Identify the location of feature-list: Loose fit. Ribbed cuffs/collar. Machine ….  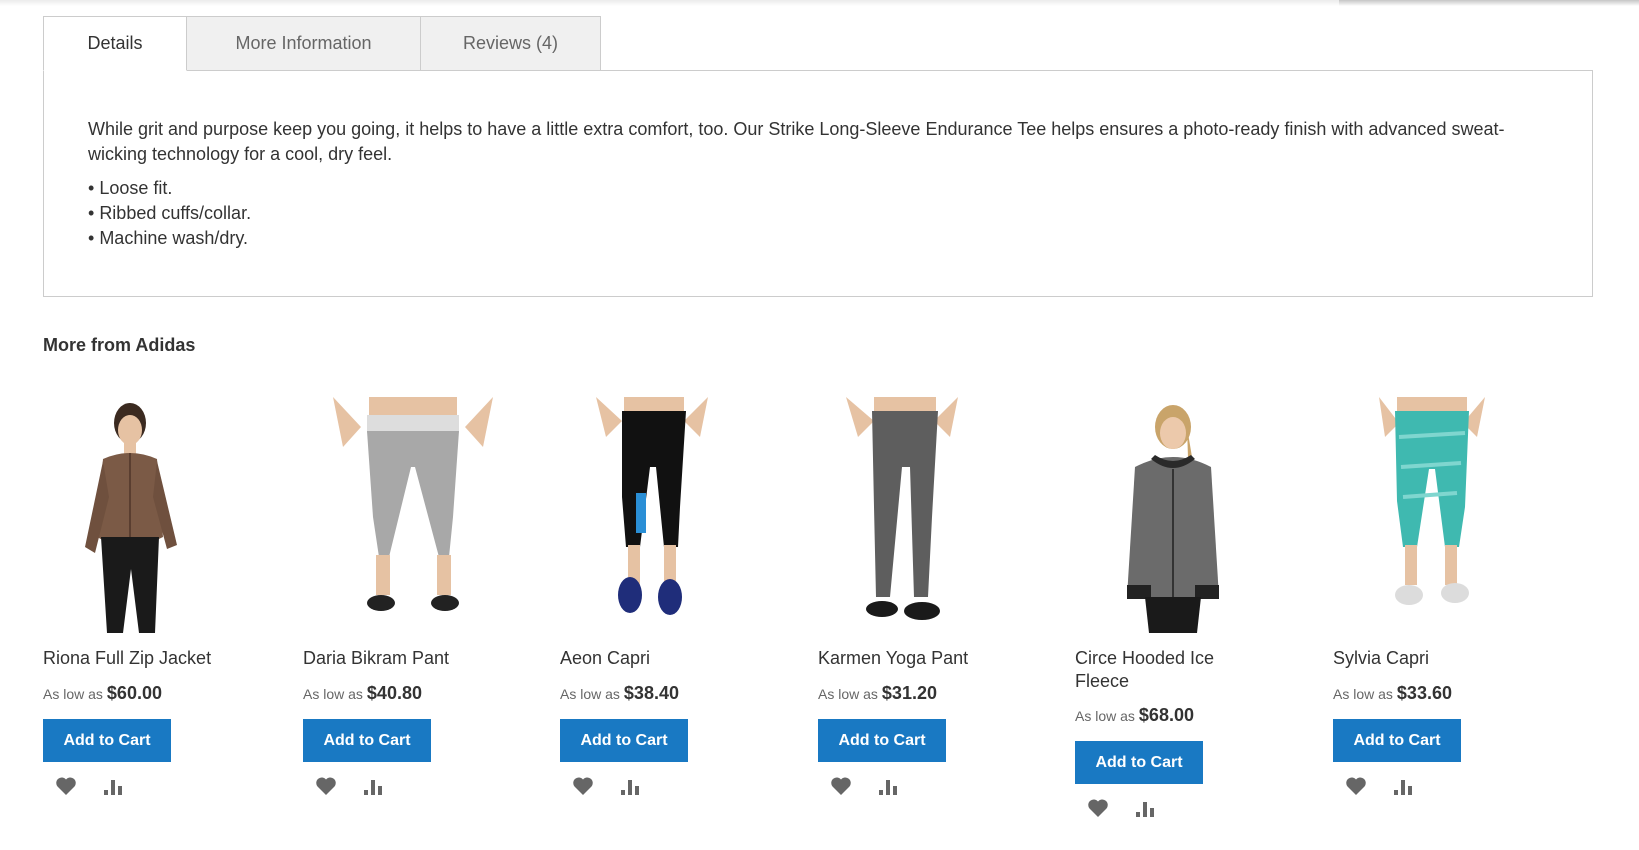
(169, 213).